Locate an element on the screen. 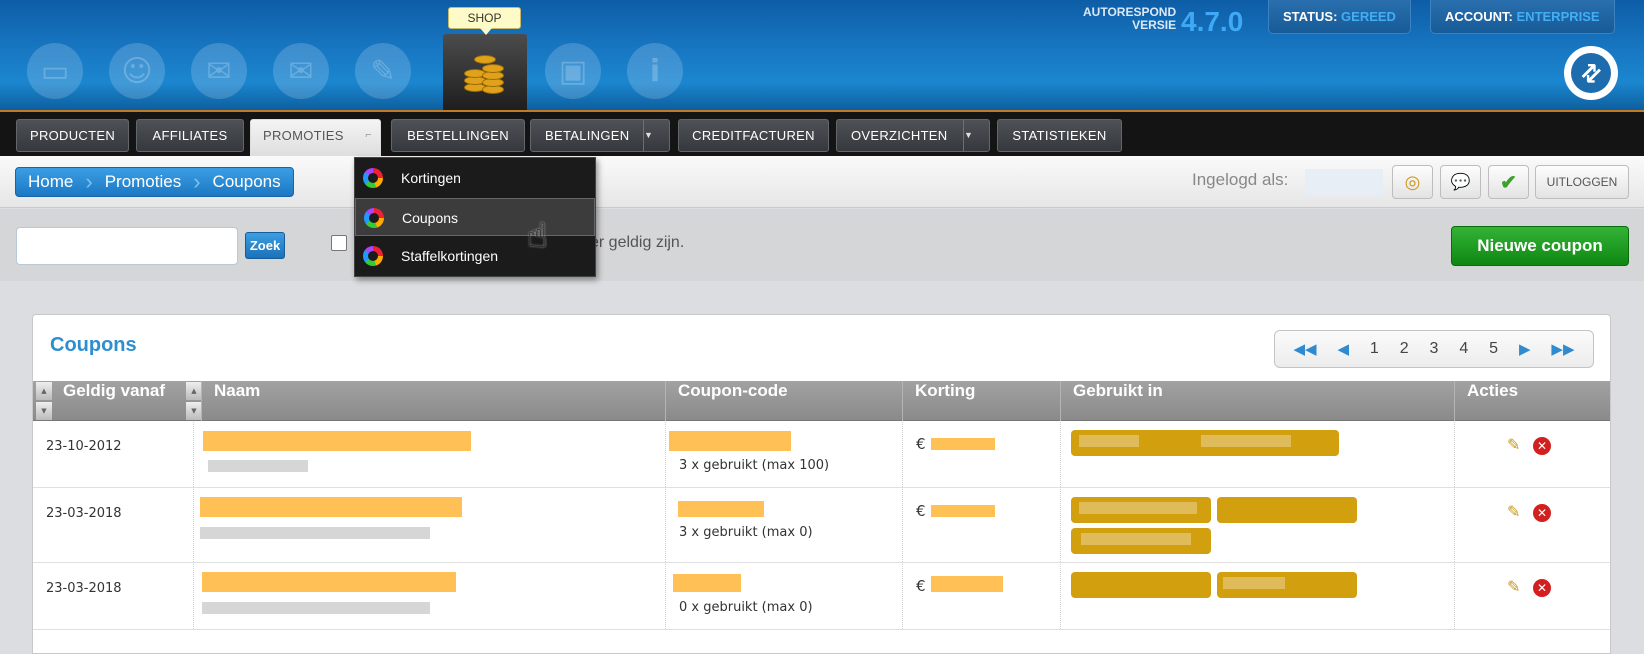 The image size is (1644, 654). envelope-icon: ✉ is located at coordinates (301, 71).